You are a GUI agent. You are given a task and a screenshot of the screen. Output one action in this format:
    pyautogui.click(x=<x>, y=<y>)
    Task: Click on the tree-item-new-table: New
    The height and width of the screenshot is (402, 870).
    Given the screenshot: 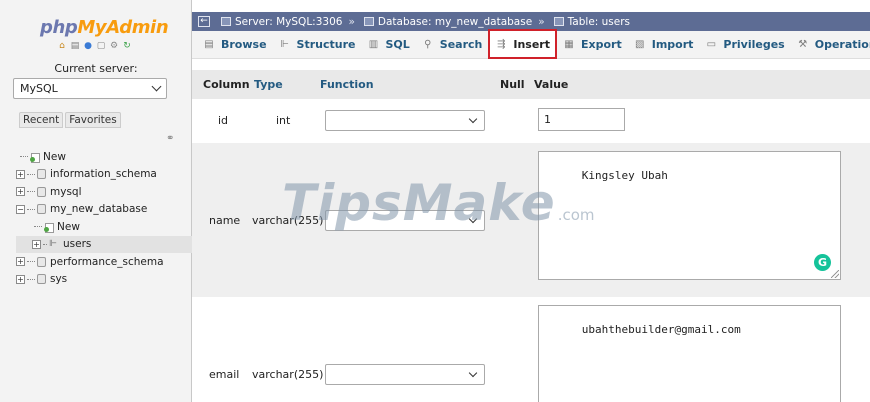 What is the action you would take?
    pyautogui.click(x=104, y=227)
    